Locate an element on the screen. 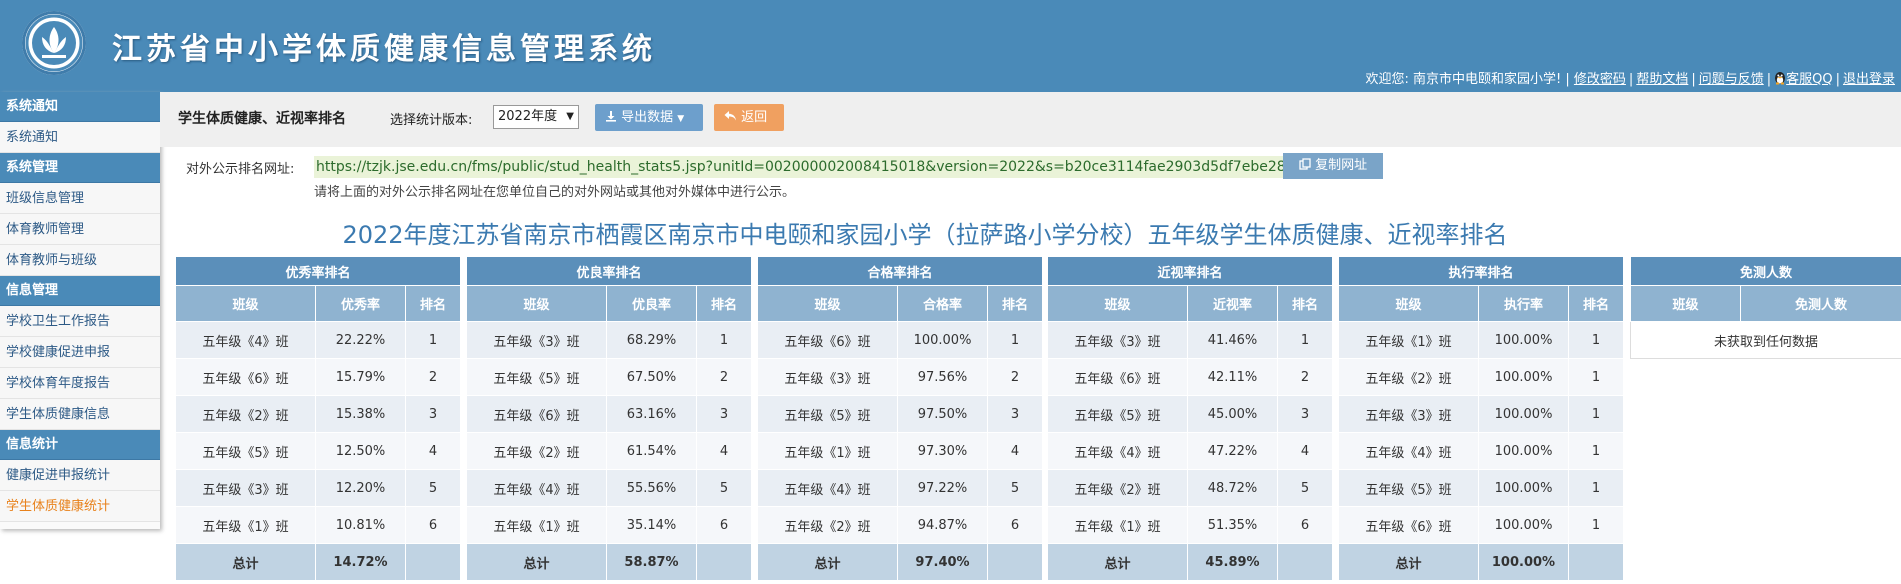  table-row: 五年级《3》班 12.20% 5 is located at coordinates (318, 488).